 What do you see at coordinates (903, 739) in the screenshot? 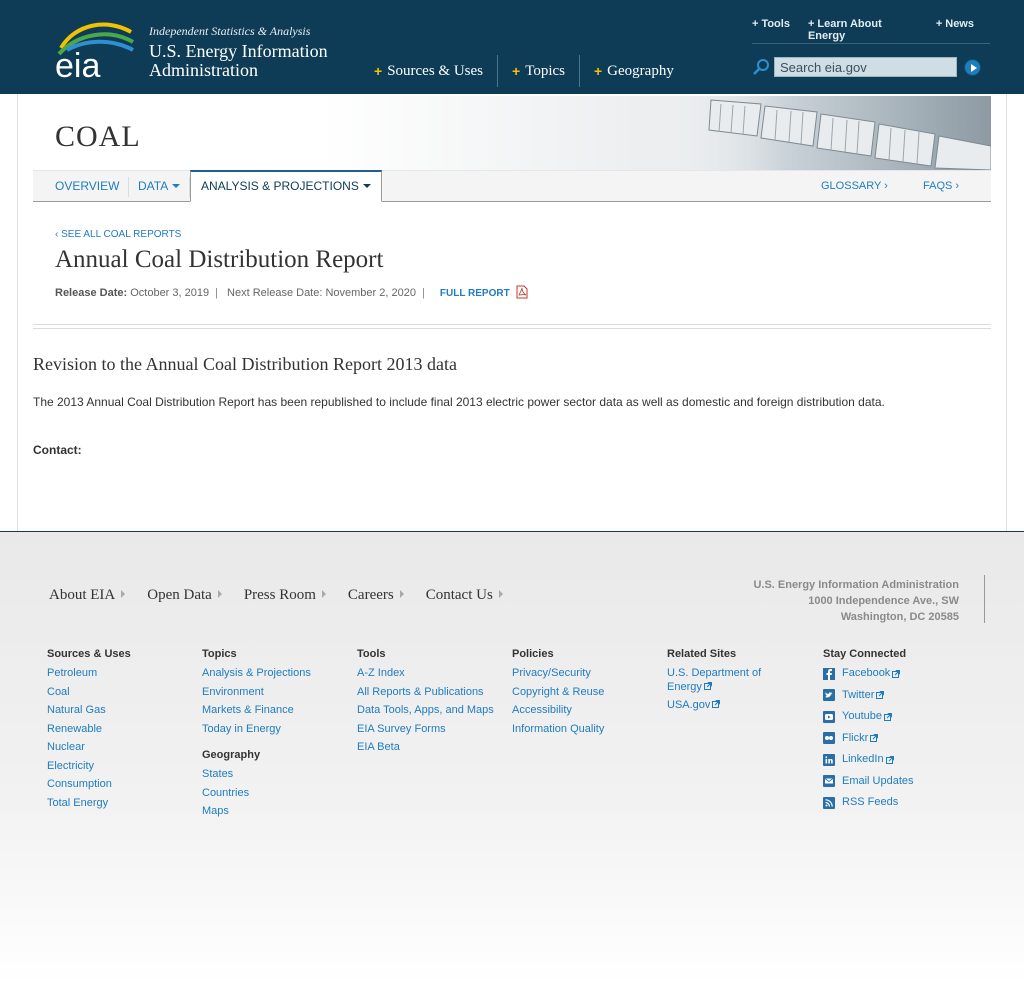
I see `flickr-link: Flickr` at bounding box center [903, 739].